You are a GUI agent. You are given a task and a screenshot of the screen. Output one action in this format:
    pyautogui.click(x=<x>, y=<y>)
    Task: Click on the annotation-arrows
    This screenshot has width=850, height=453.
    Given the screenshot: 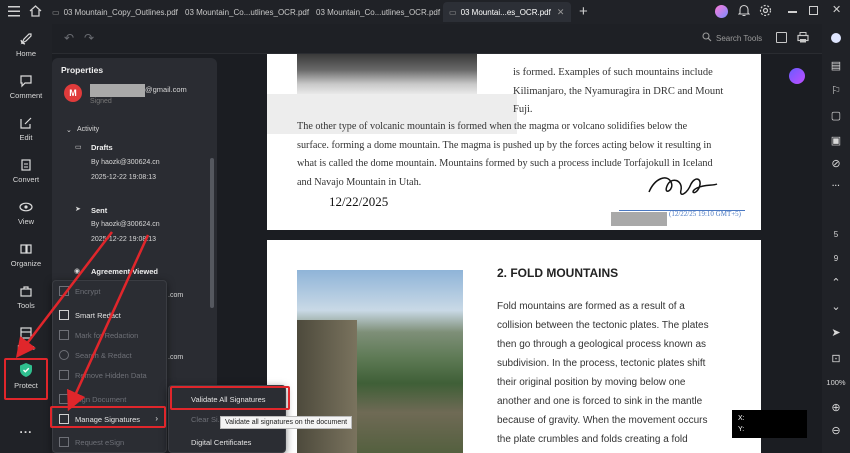 What is the action you would take?
    pyautogui.click(x=82, y=321)
    